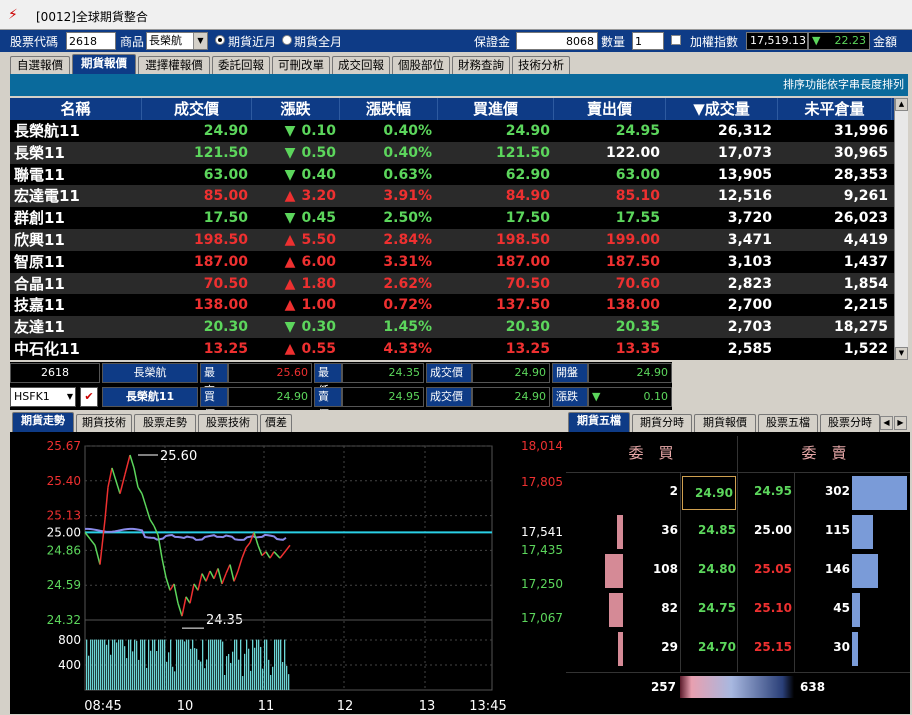  What do you see at coordinates (241, 65) in the screenshot?
I see `tab-main-3: 委託回報` at bounding box center [241, 65].